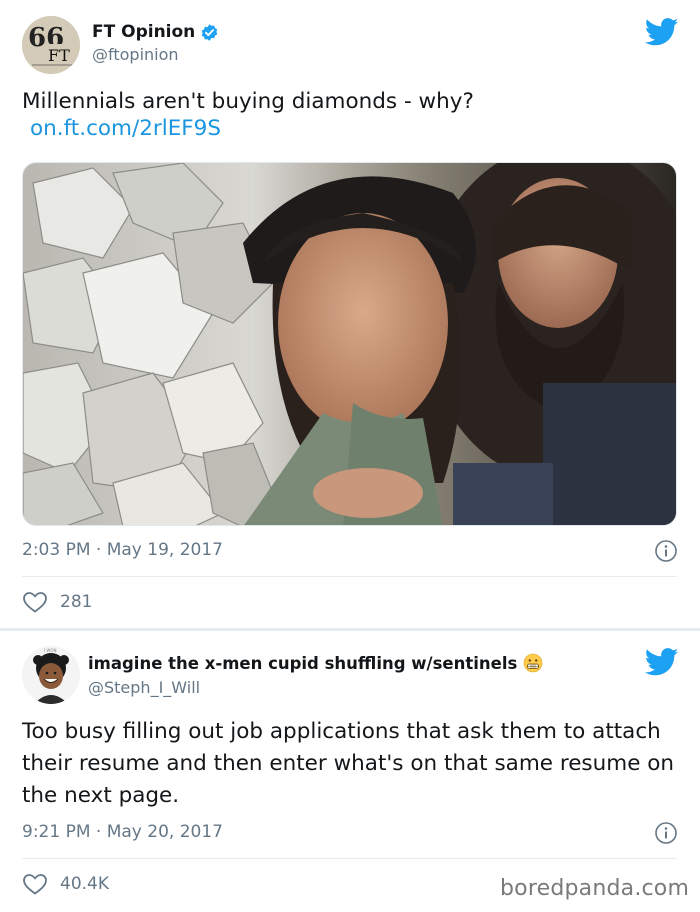 This screenshot has height=912, width=700. What do you see at coordinates (125, 128) in the screenshot?
I see `tweet-link: on.ft.com/2rlEF9S` at bounding box center [125, 128].